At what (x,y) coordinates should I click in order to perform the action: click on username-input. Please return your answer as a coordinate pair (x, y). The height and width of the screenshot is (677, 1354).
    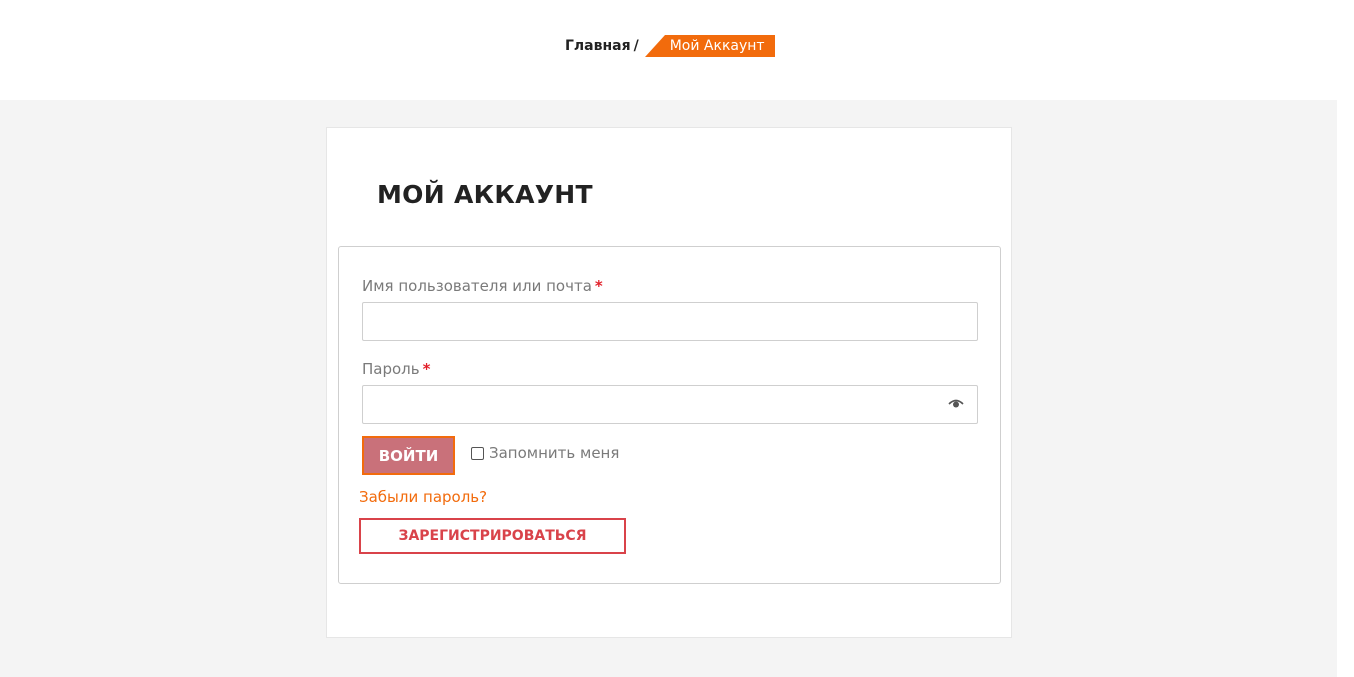
    Looking at the image, I should click on (670, 321).